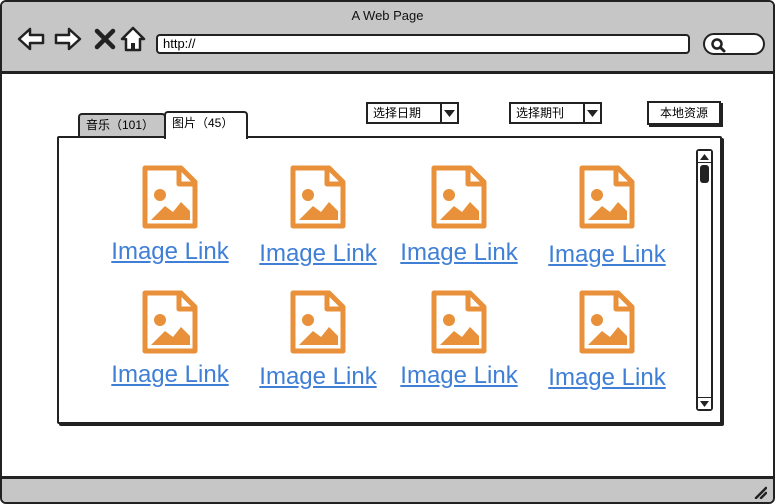 The height and width of the screenshot is (504, 775). I want to click on search-box, so click(734, 44).